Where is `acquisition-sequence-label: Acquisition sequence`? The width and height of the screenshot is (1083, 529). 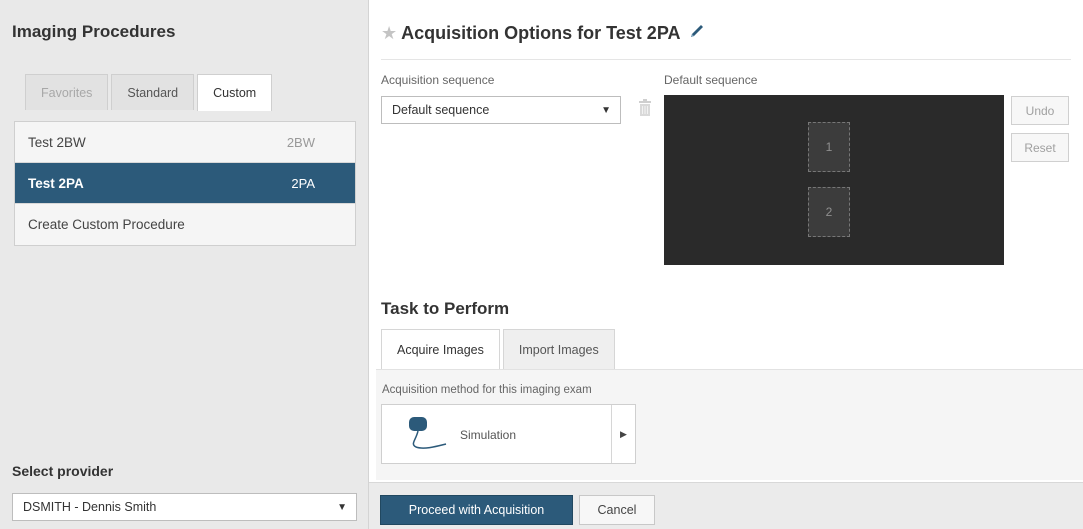
acquisition-sequence-label: Acquisition sequence is located at coordinates (438, 80).